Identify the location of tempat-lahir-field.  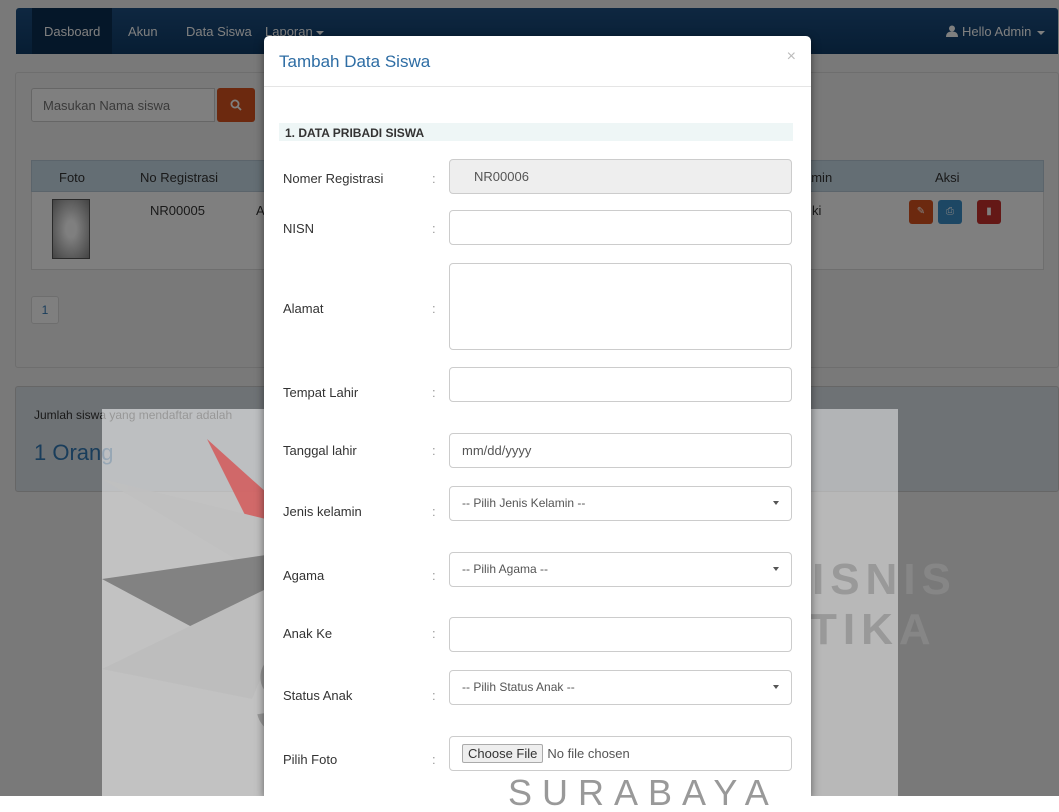
(620, 384).